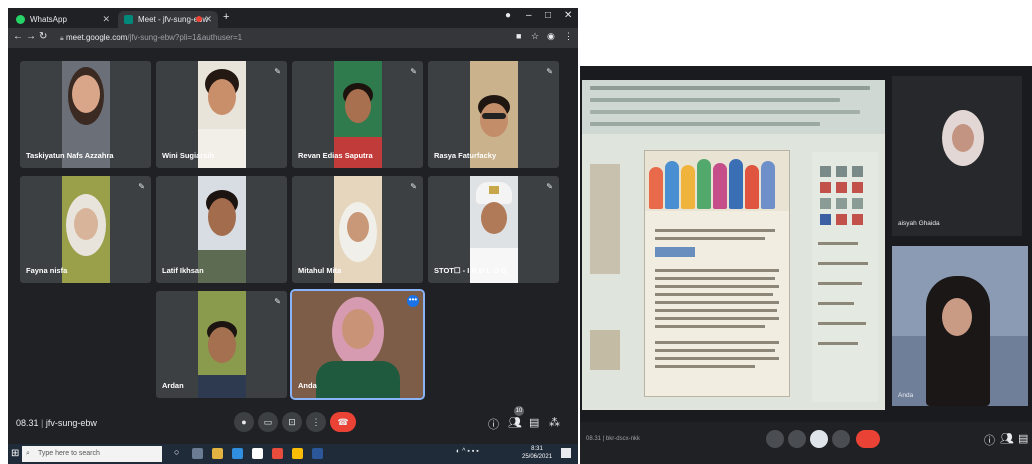  Describe the element at coordinates (568, 36) in the screenshot. I see `menu-icon: ⋮` at that location.